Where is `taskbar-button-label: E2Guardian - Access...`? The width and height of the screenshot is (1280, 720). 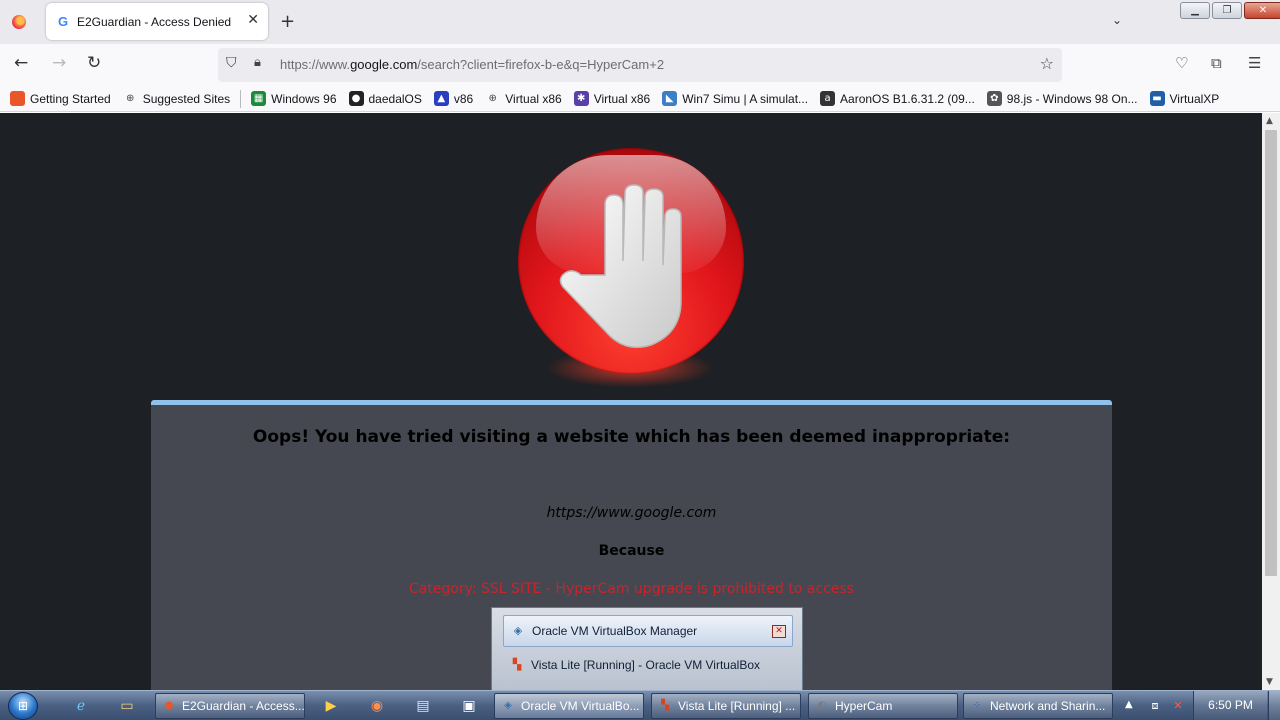
taskbar-button-label: E2Guardian - Access... is located at coordinates (243, 706).